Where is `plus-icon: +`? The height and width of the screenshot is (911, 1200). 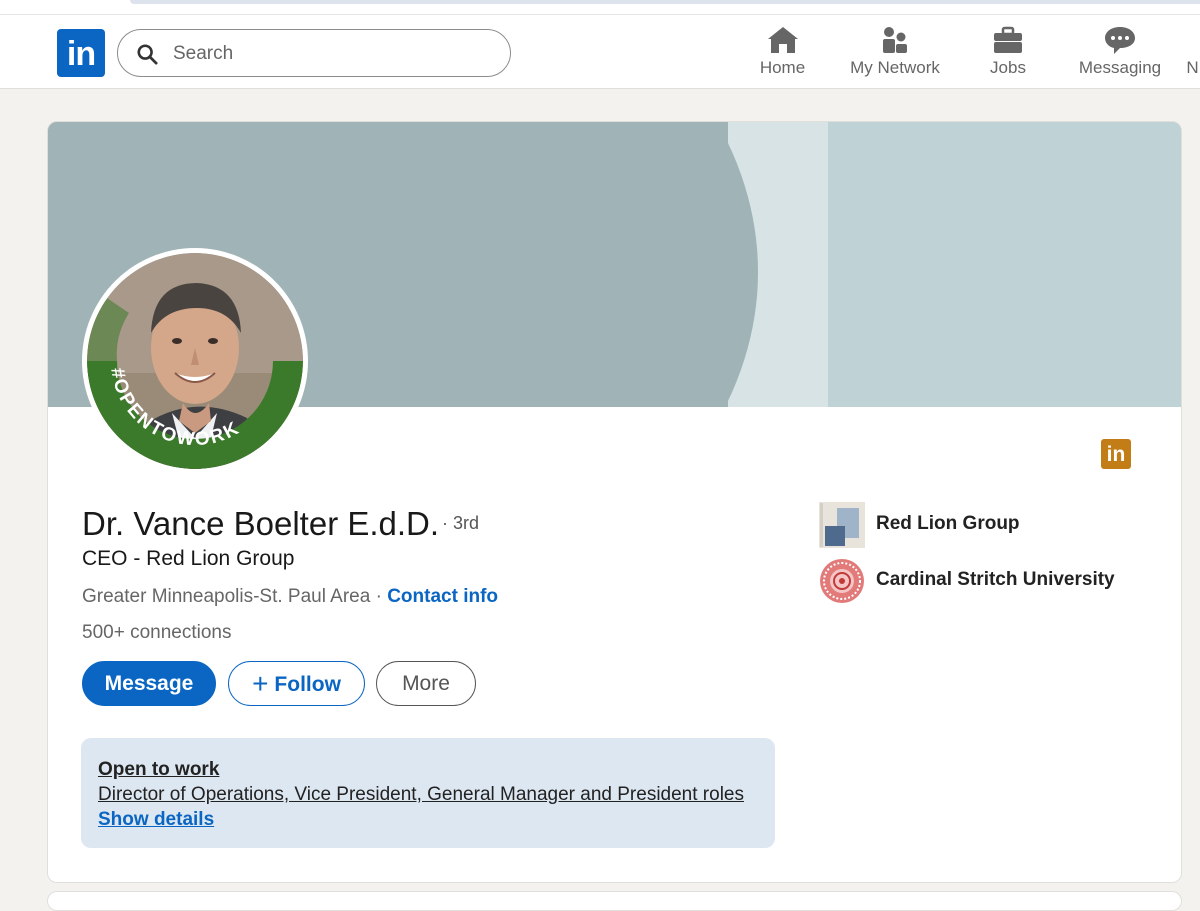 plus-icon: + is located at coordinates (260, 683).